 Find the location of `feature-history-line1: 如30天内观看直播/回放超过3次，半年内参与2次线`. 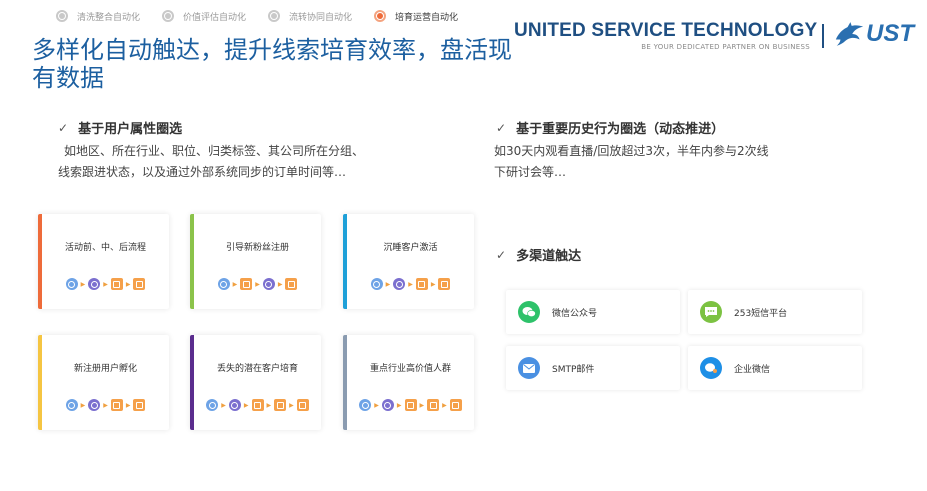

feature-history-line1: 如30天内观看直播/回放超过3次，半年内参与2次线 is located at coordinates (631, 151).